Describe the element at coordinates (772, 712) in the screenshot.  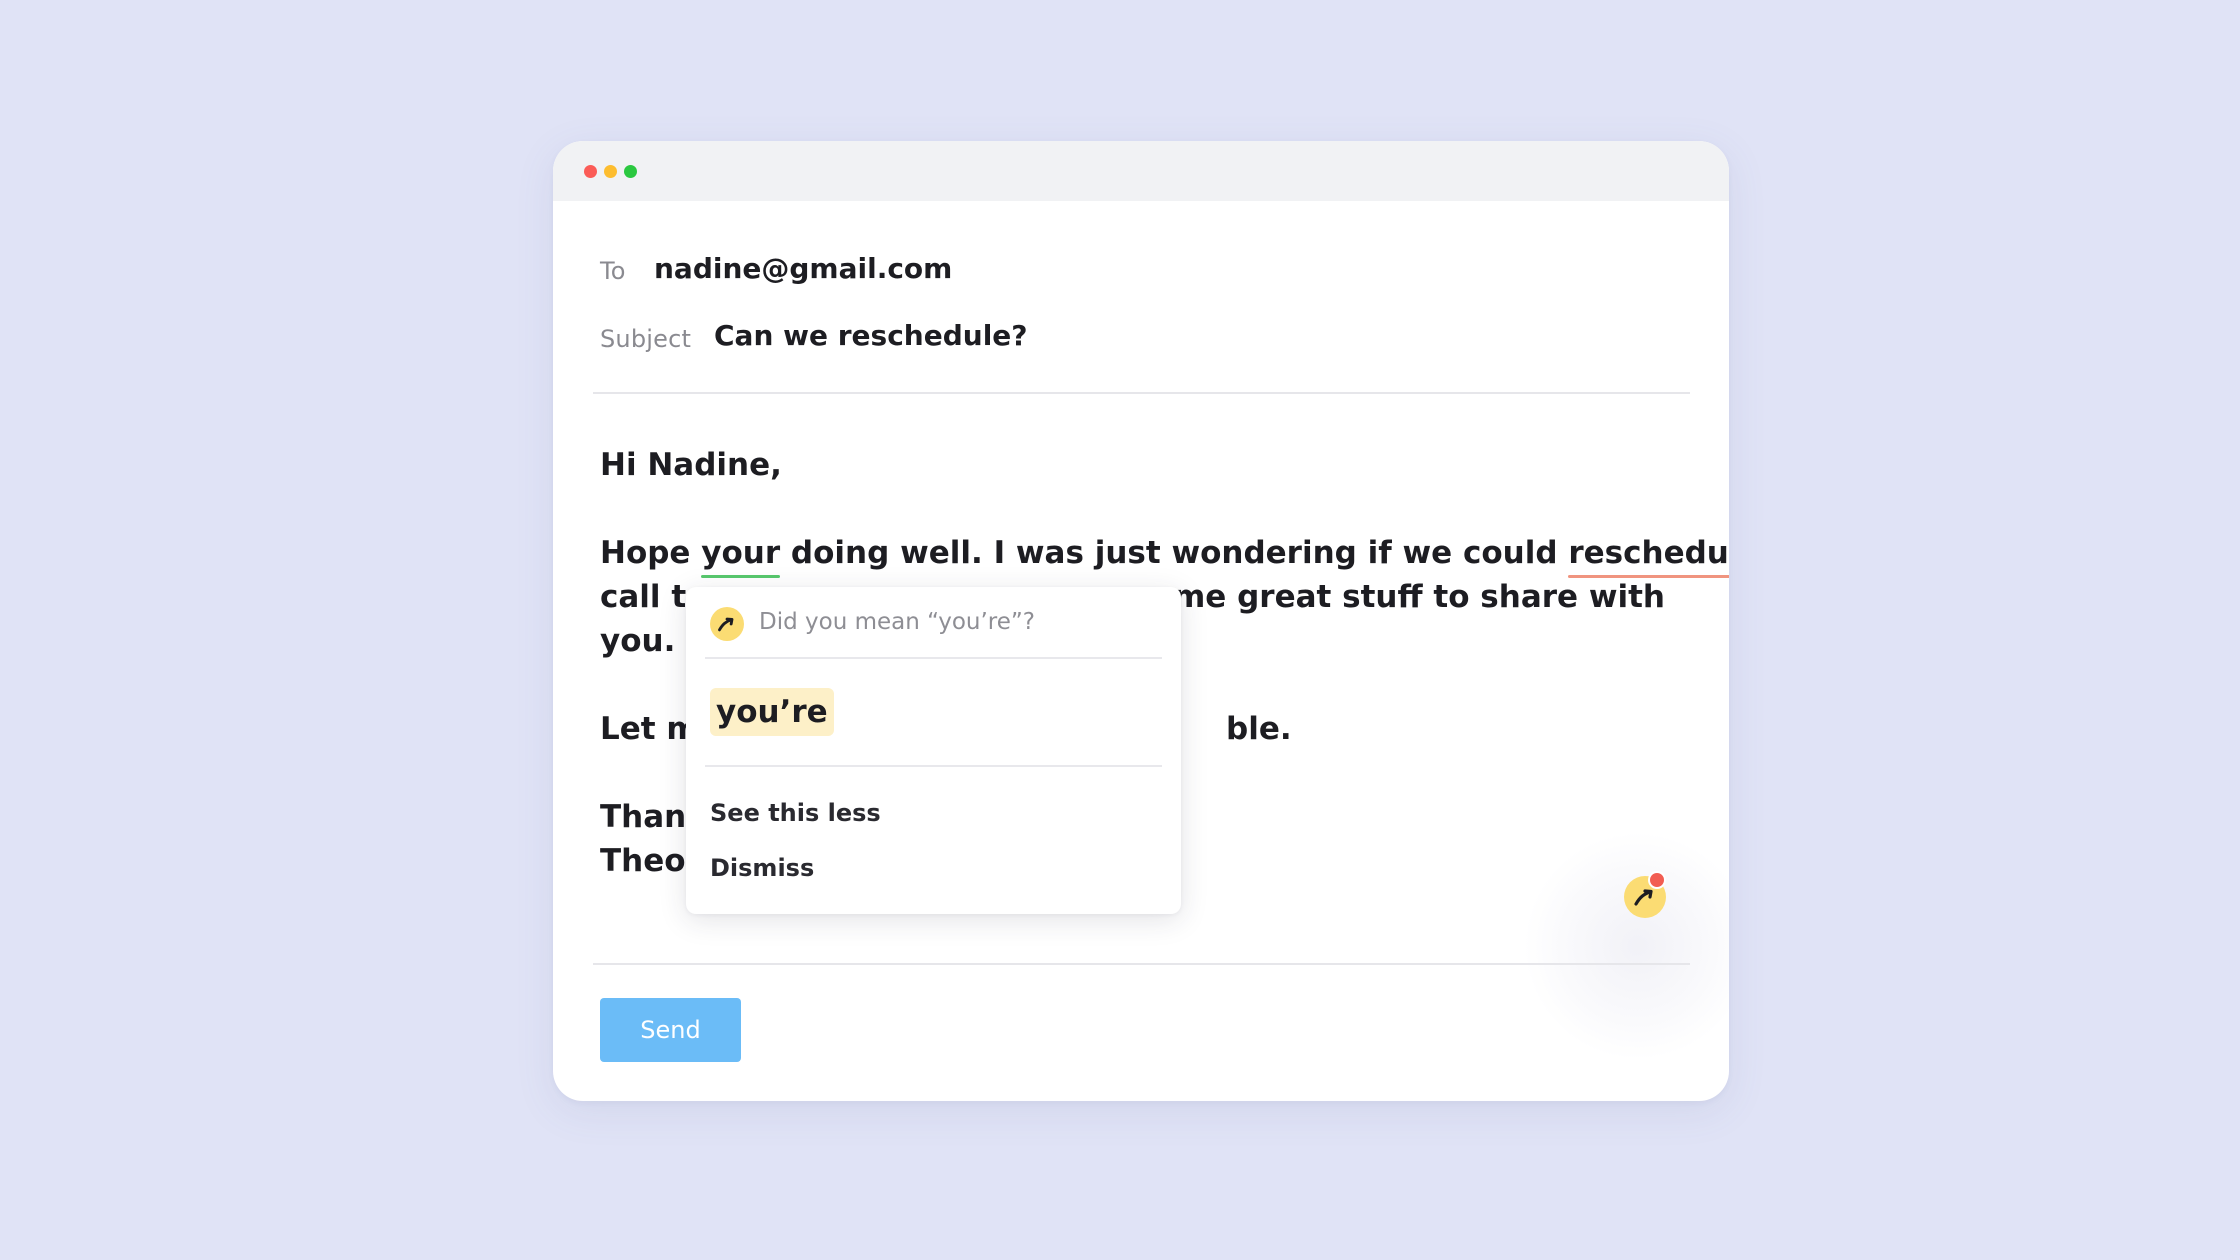
I see `suggestion-replacement-button: you’re` at that location.